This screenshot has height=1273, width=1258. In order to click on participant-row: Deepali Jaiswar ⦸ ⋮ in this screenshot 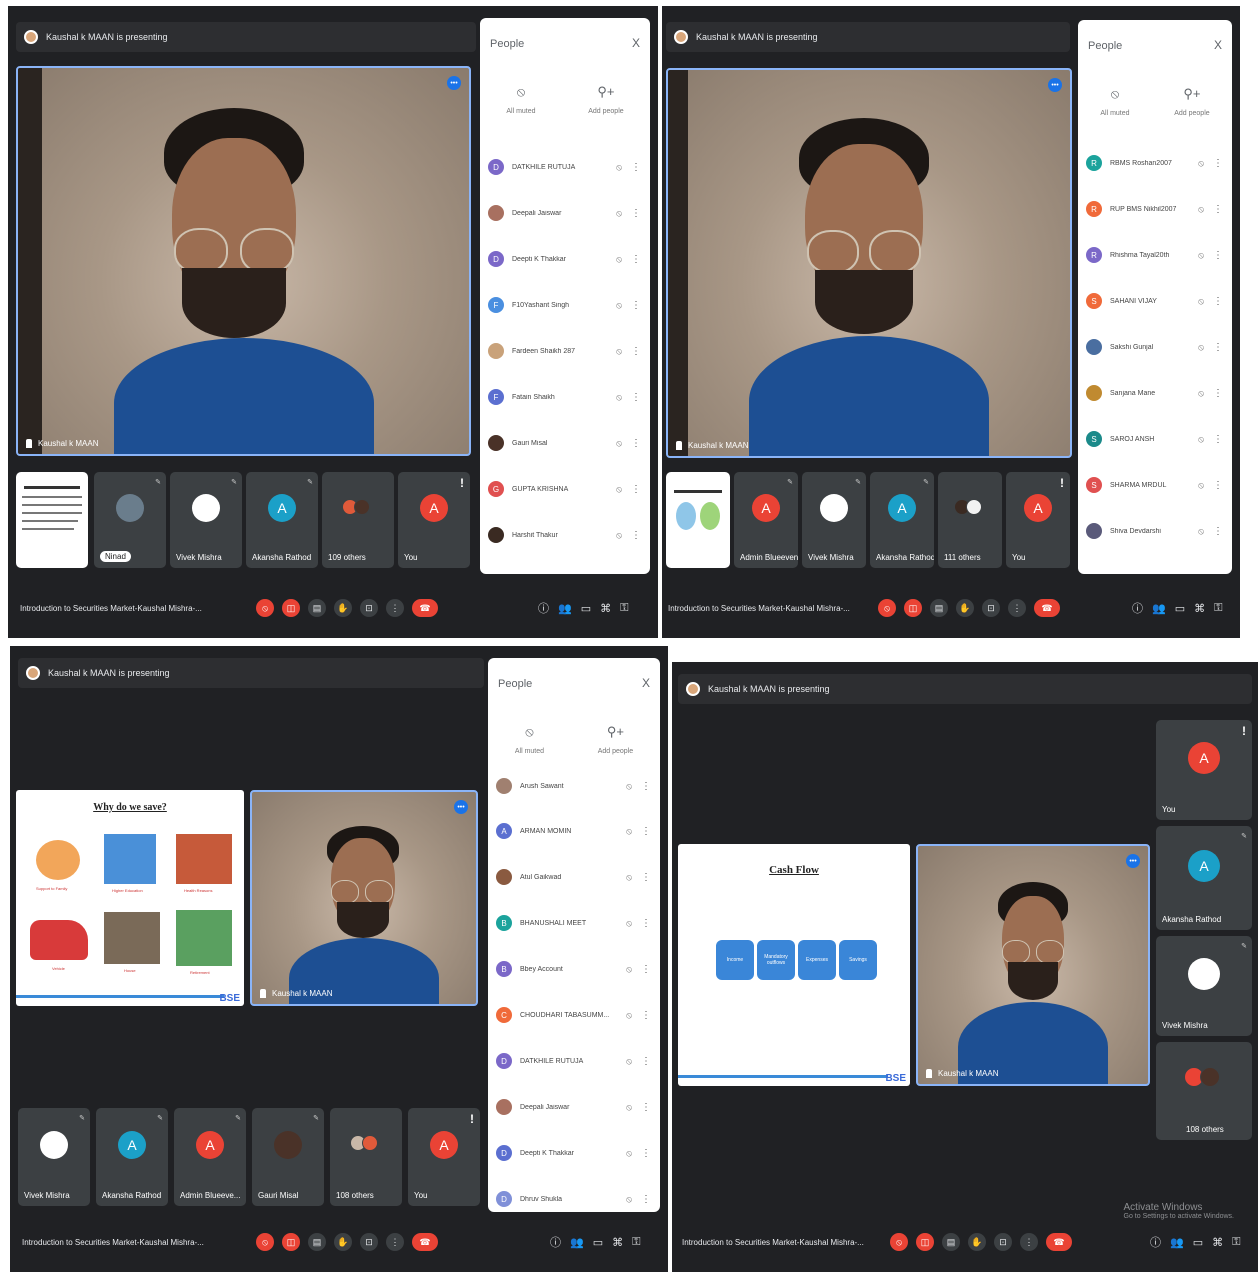, I will do `click(565, 213)`.